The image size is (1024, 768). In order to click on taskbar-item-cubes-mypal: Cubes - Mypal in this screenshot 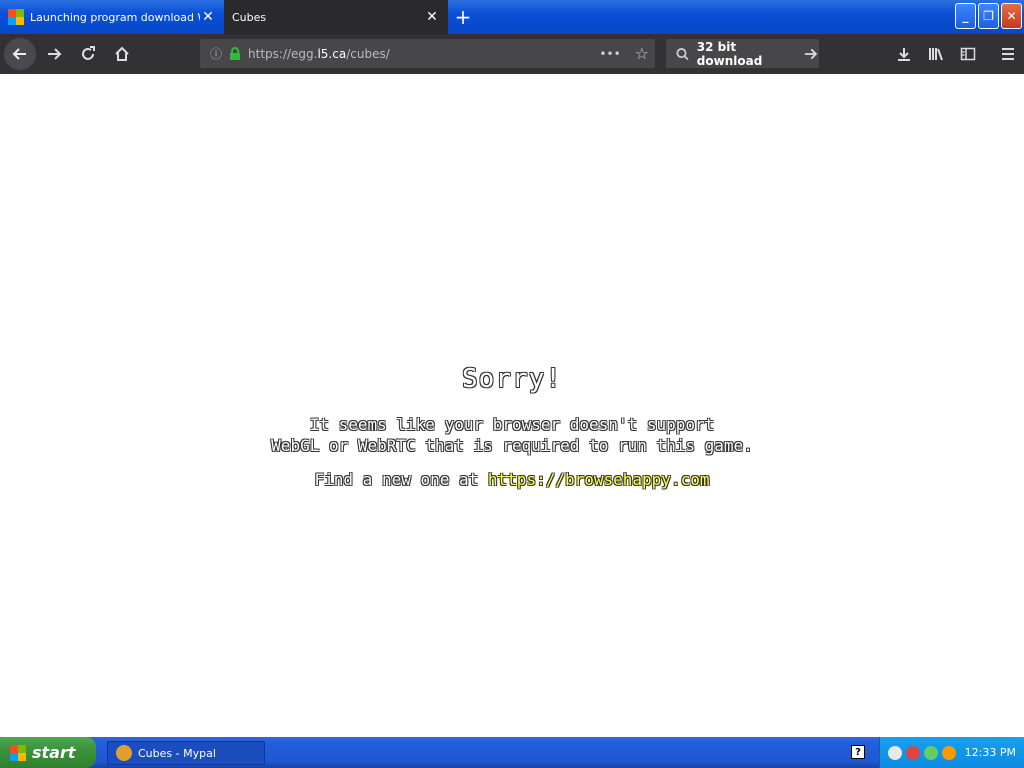, I will do `click(186, 753)`.